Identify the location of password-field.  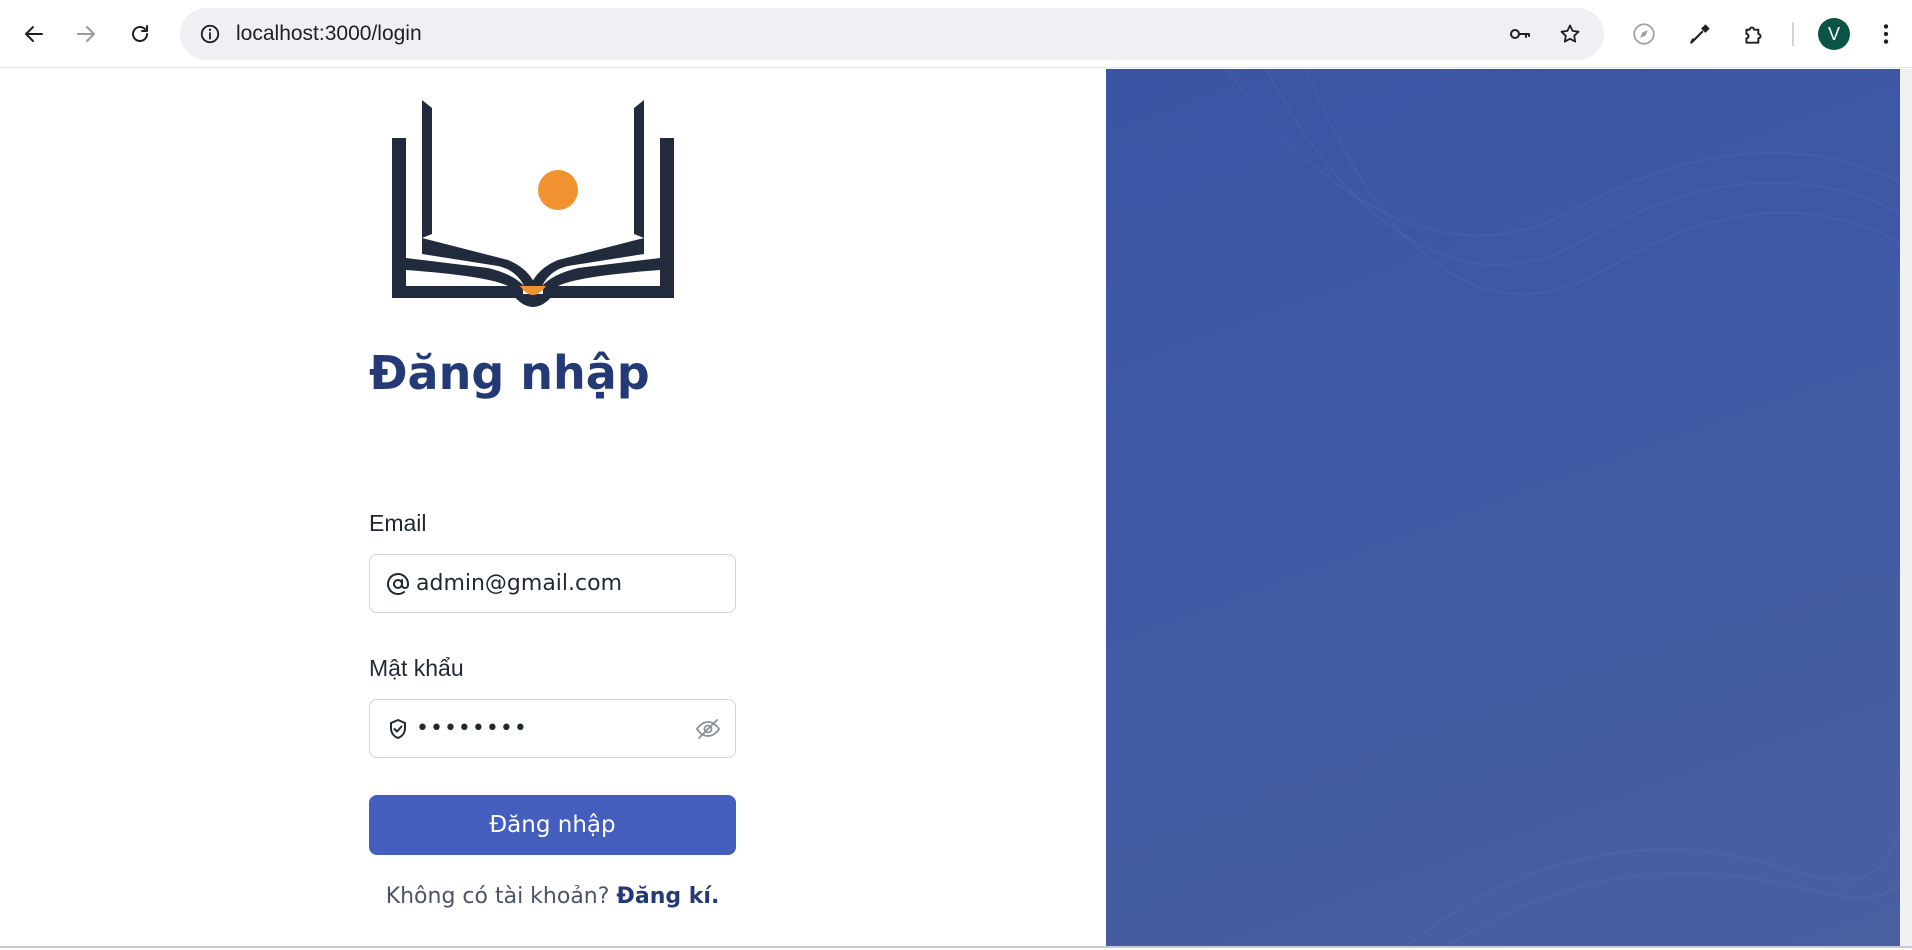
(552, 728).